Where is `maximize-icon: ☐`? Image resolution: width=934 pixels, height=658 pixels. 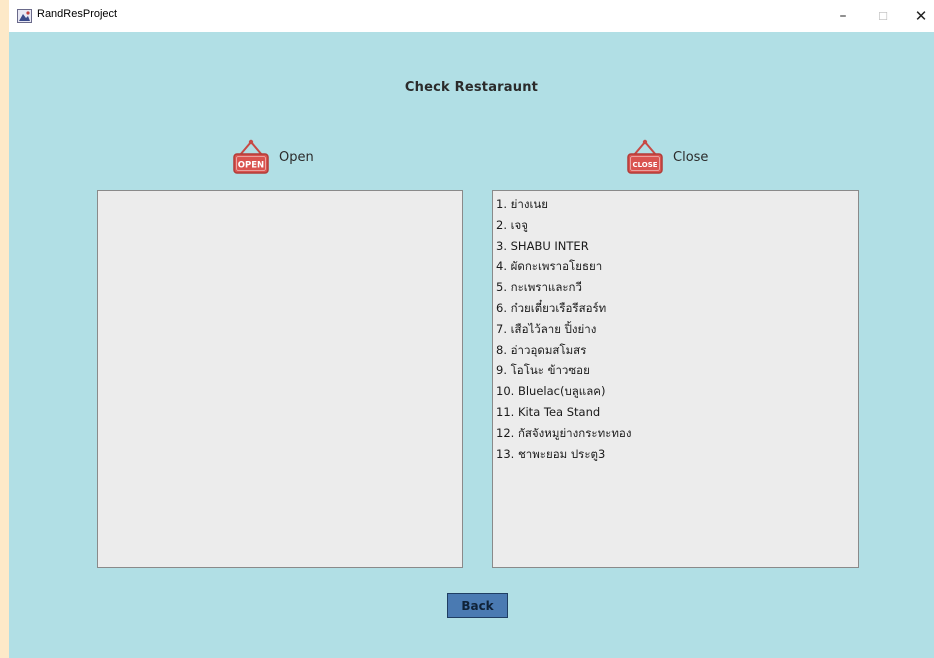 maximize-icon: ☐ is located at coordinates (883, 16).